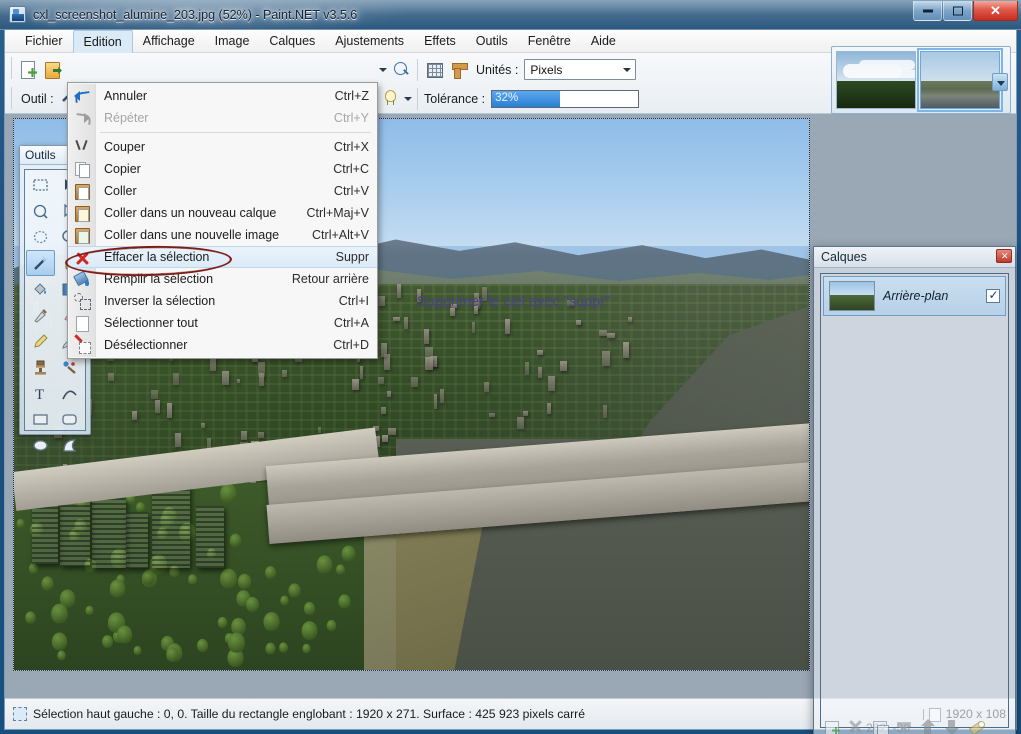  What do you see at coordinates (455, 98) in the screenshot?
I see `tolerance-label: Tolérance :` at bounding box center [455, 98].